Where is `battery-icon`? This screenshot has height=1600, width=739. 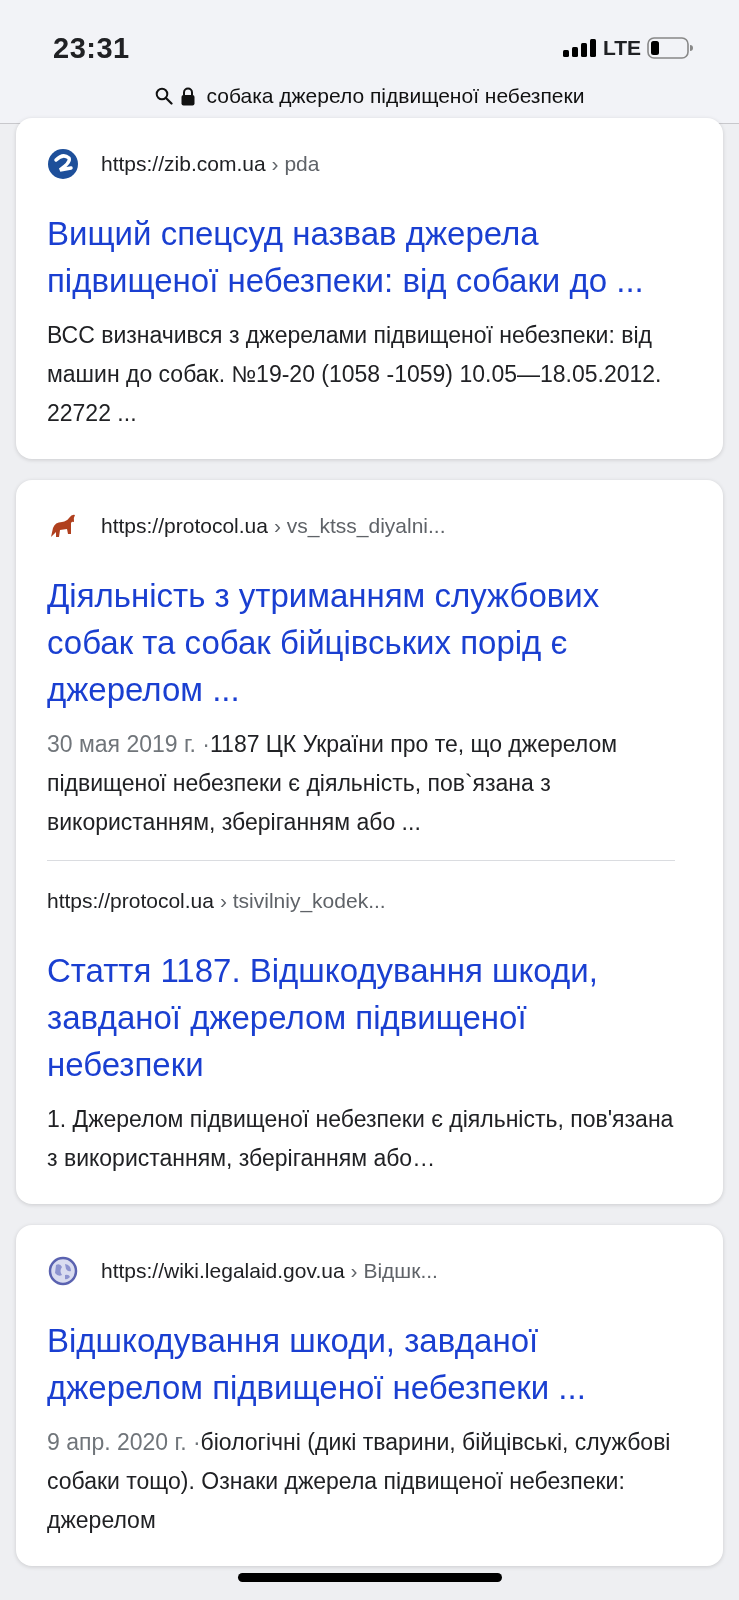 battery-icon is located at coordinates (670, 48).